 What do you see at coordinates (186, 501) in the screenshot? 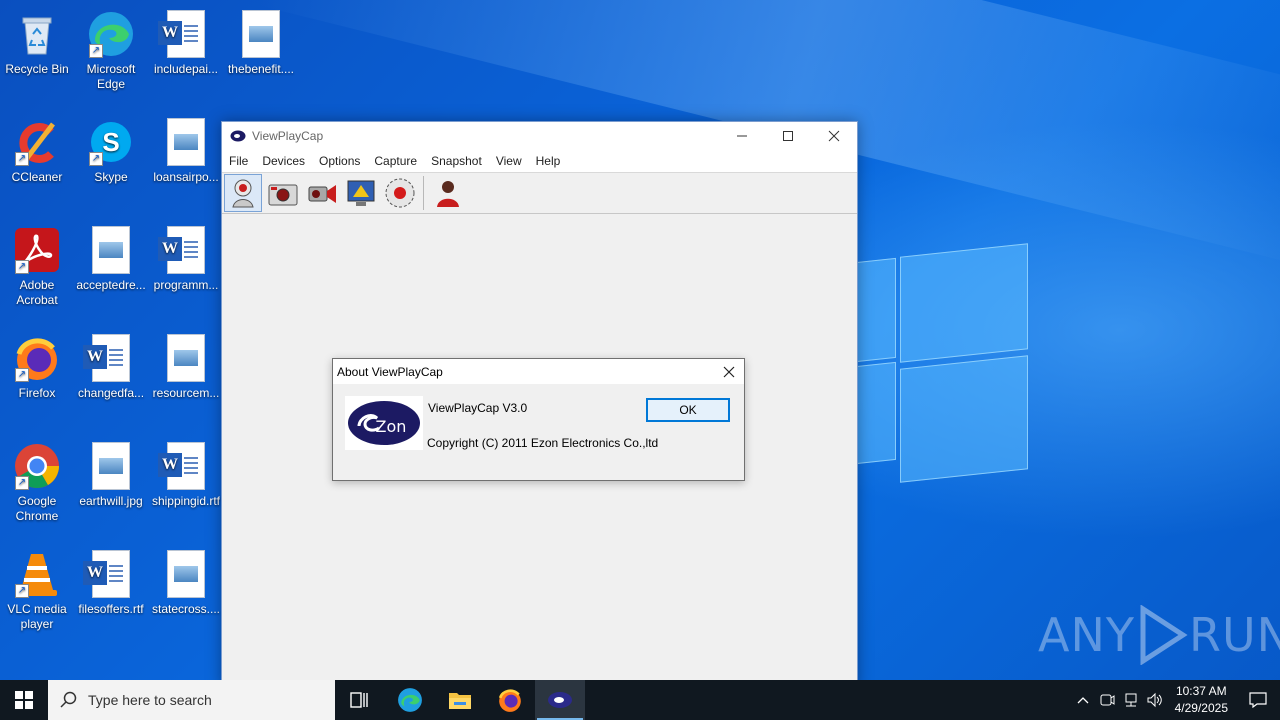
I see `desktop-icon-label: shippingid.rtf` at bounding box center [186, 501].